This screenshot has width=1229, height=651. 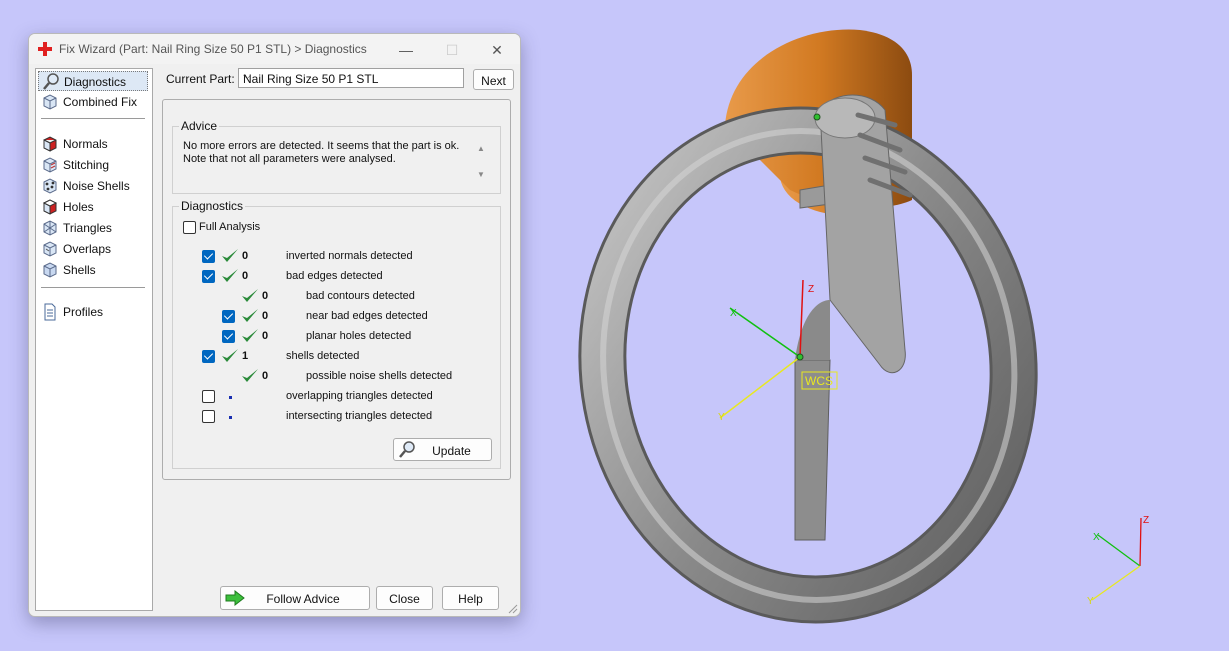 I want to click on normals-cube-icon, so click(x=50, y=144).